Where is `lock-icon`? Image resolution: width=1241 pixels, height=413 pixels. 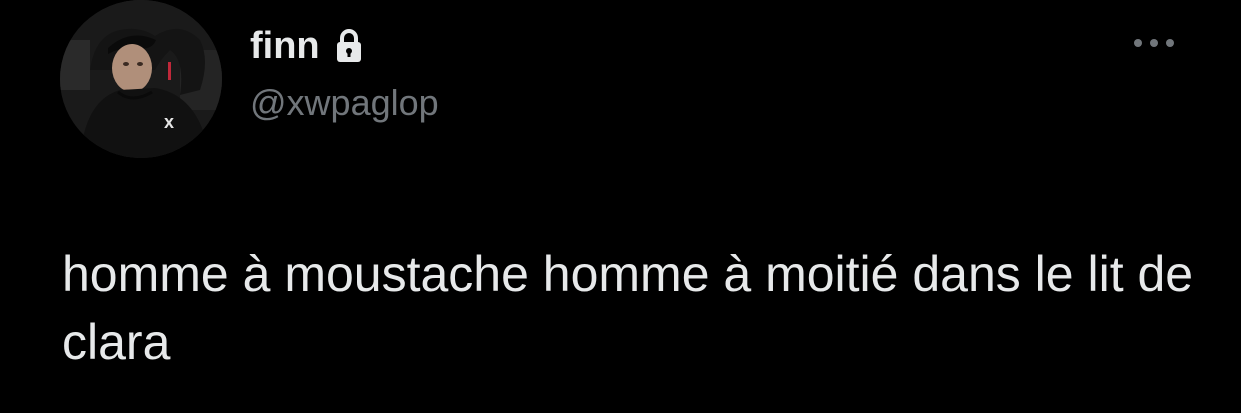 lock-icon is located at coordinates (349, 46).